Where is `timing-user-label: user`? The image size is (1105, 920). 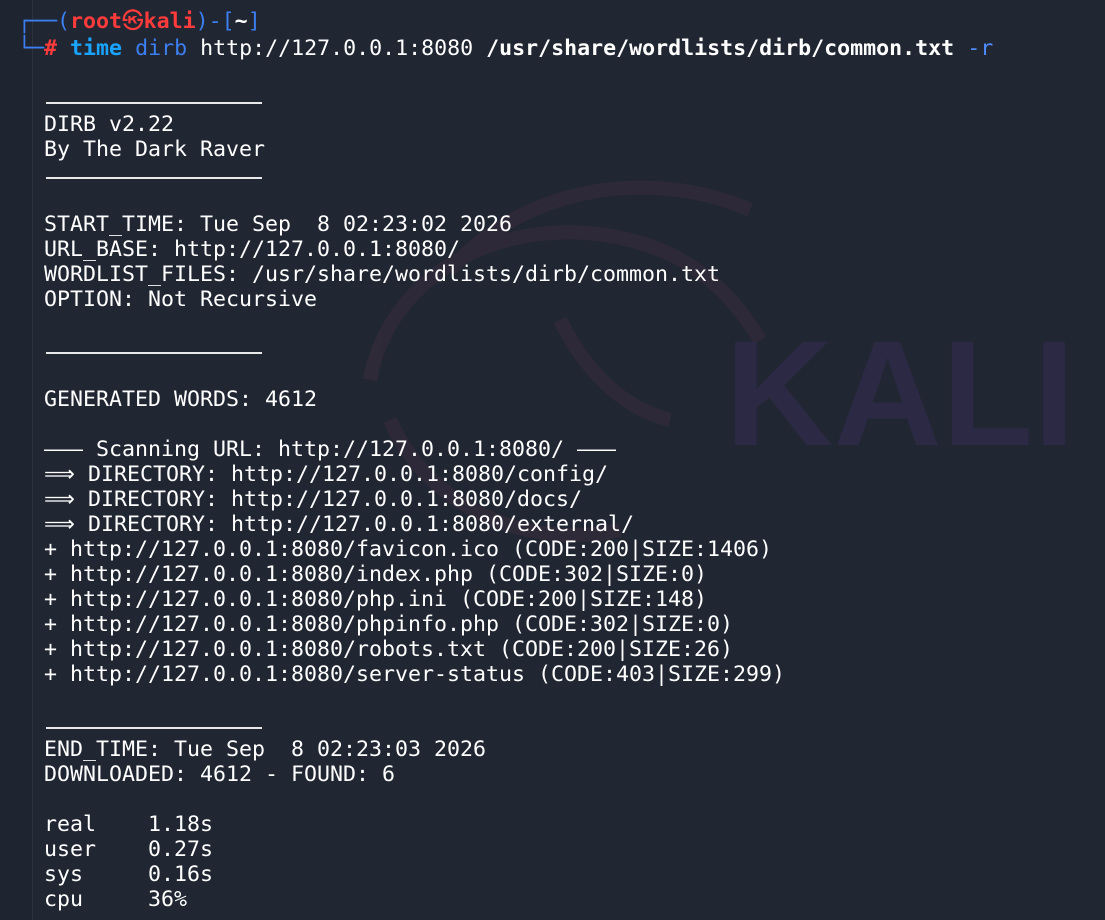 timing-user-label: user is located at coordinates (70, 849).